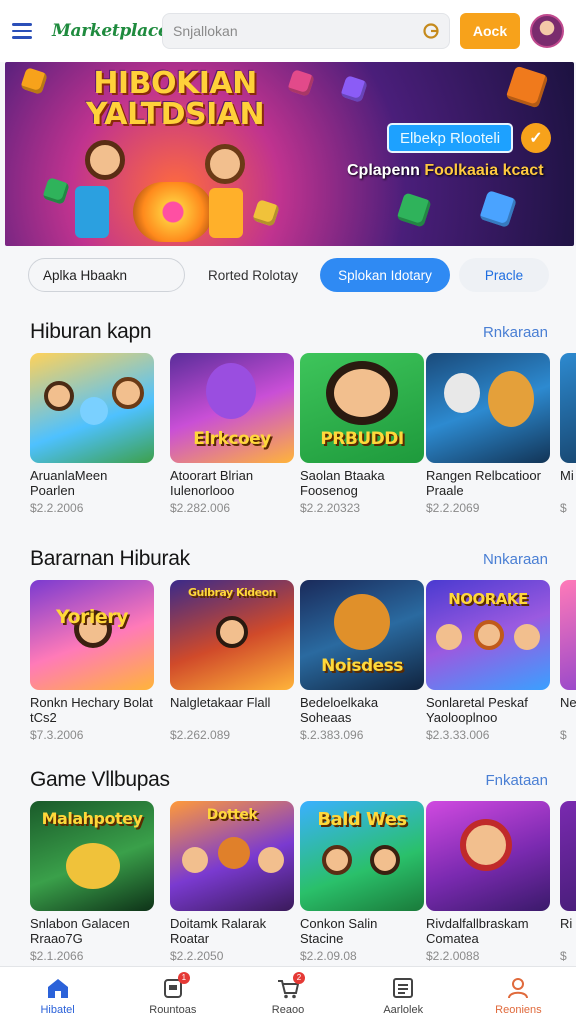 Image resolution: width=576 pixels, height=1024 pixels. What do you see at coordinates (488, 635) in the screenshot?
I see `product-thumbnail: NOORAKE` at bounding box center [488, 635].